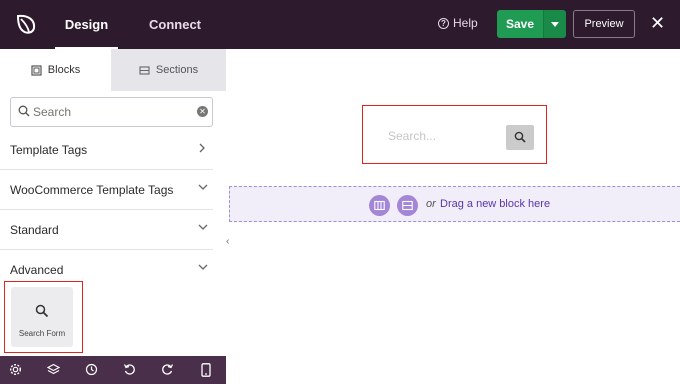 This screenshot has height=384, width=680. I want to click on highlight-box, so click(43, 317).